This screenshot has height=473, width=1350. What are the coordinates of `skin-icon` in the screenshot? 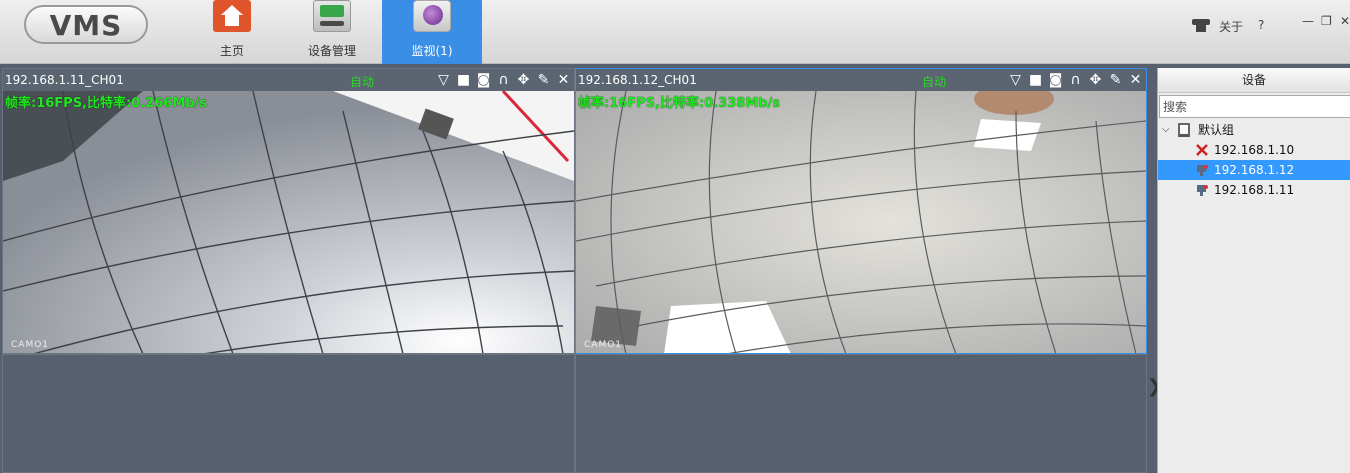 It's located at (1201, 25).